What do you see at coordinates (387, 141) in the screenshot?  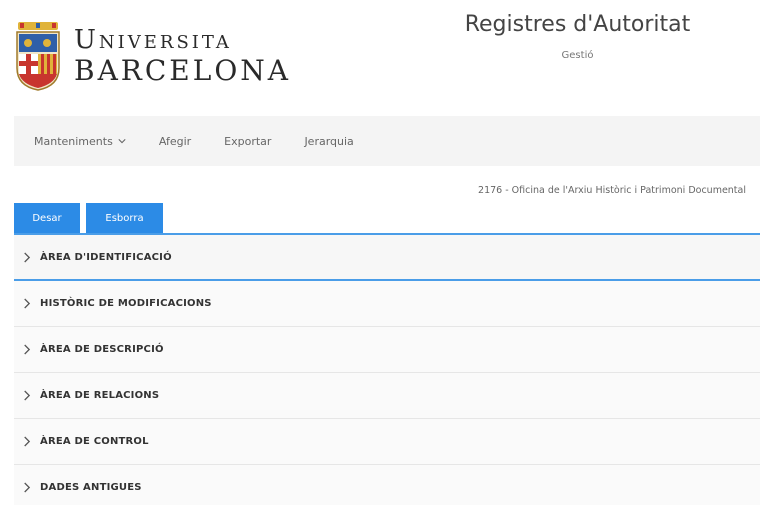 I see `main-navbar: Manteniments Afegir Exportar Jerarquia` at bounding box center [387, 141].